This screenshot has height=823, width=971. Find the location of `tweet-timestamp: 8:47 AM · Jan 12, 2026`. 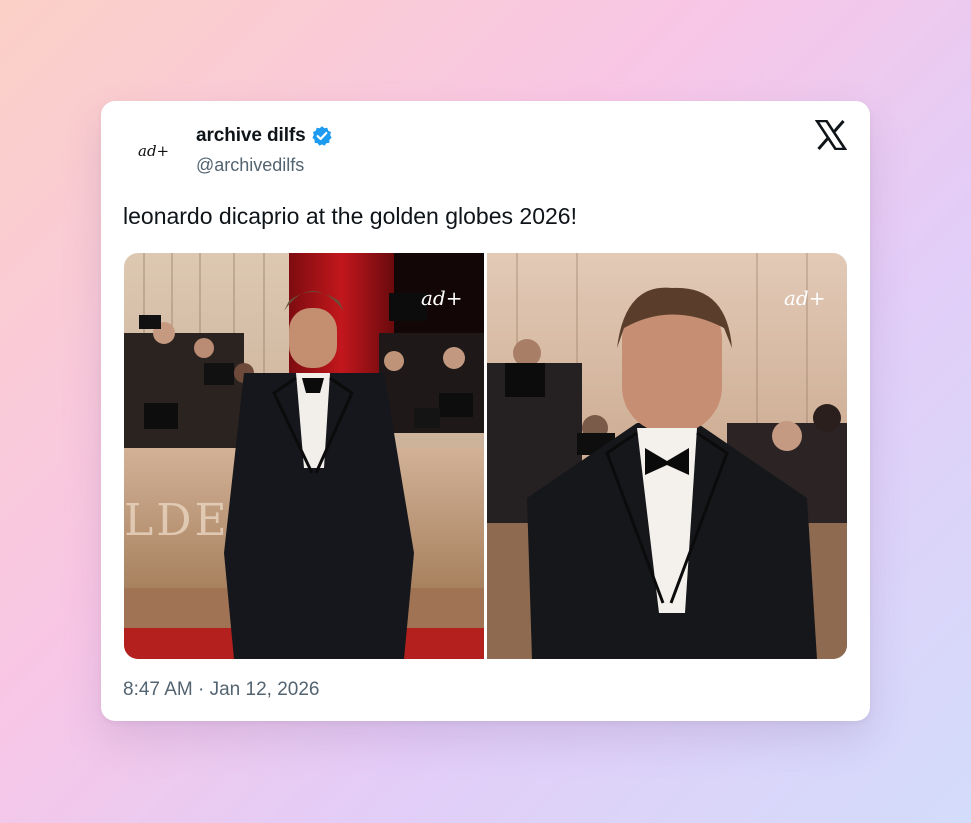

tweet-timestamp: 8:47 AM · Jan 12, 2026 is located at coordinates (221, 690).